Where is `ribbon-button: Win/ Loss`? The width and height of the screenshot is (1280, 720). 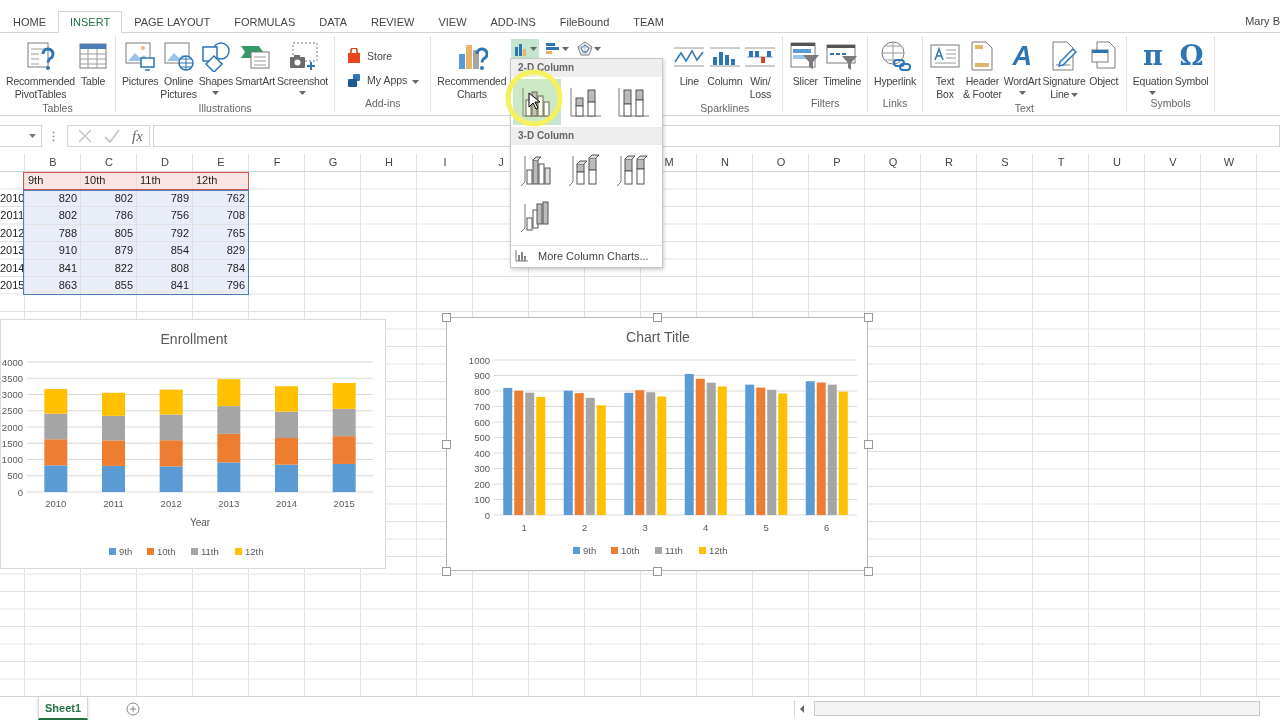 ribbon-button: Win/ Loss is located at coordinates (760, 70).